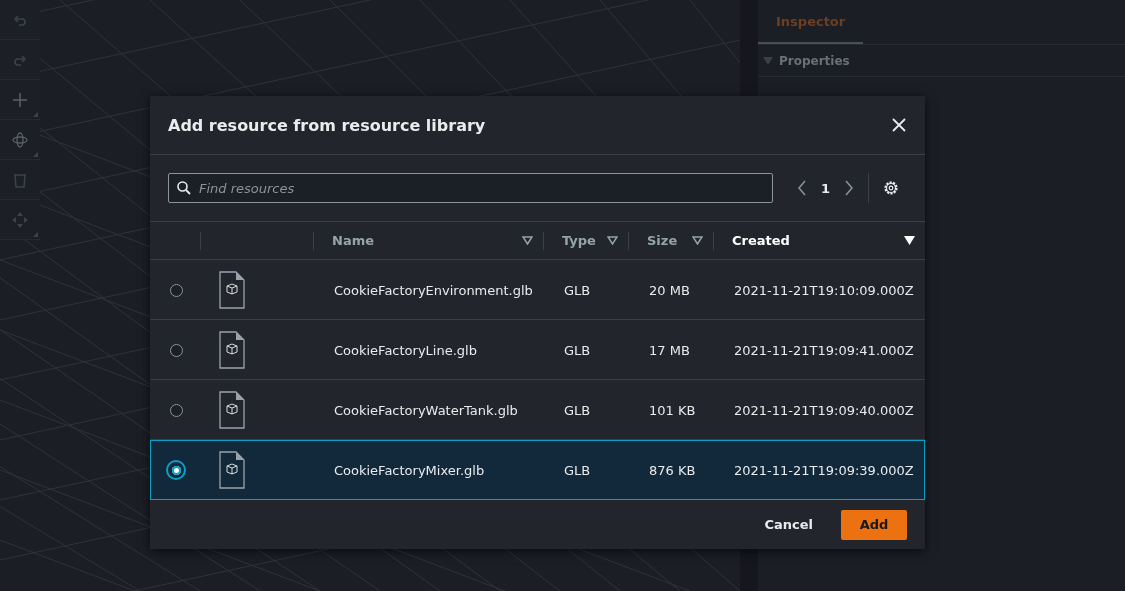  What do you see at coordinates (824, 470) in the screenshot?
I see `created-date: 2021-11-21T19:09:39.000Z` at bounding box center [824, 470].